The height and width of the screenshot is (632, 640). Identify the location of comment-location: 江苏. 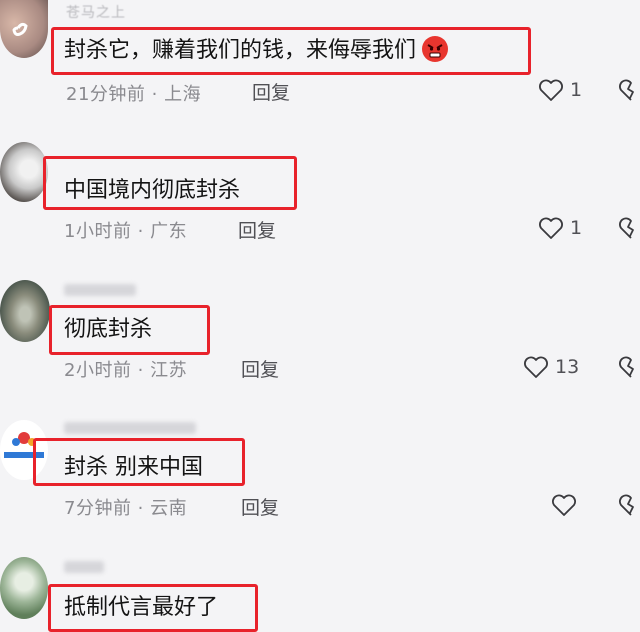
(169, 370).